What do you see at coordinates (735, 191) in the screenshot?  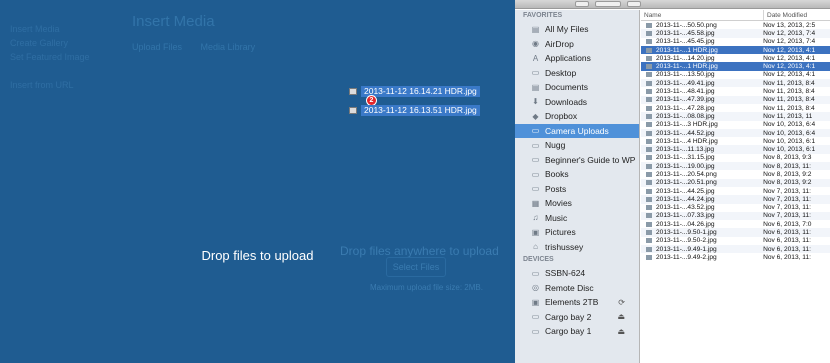 I see `file-row: 2013-11-...44.25.jpg Nov 7, 2013, 11:` at bounding box center [735, 191].